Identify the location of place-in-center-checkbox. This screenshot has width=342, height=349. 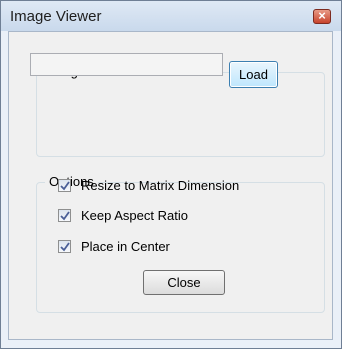
(64, 246).